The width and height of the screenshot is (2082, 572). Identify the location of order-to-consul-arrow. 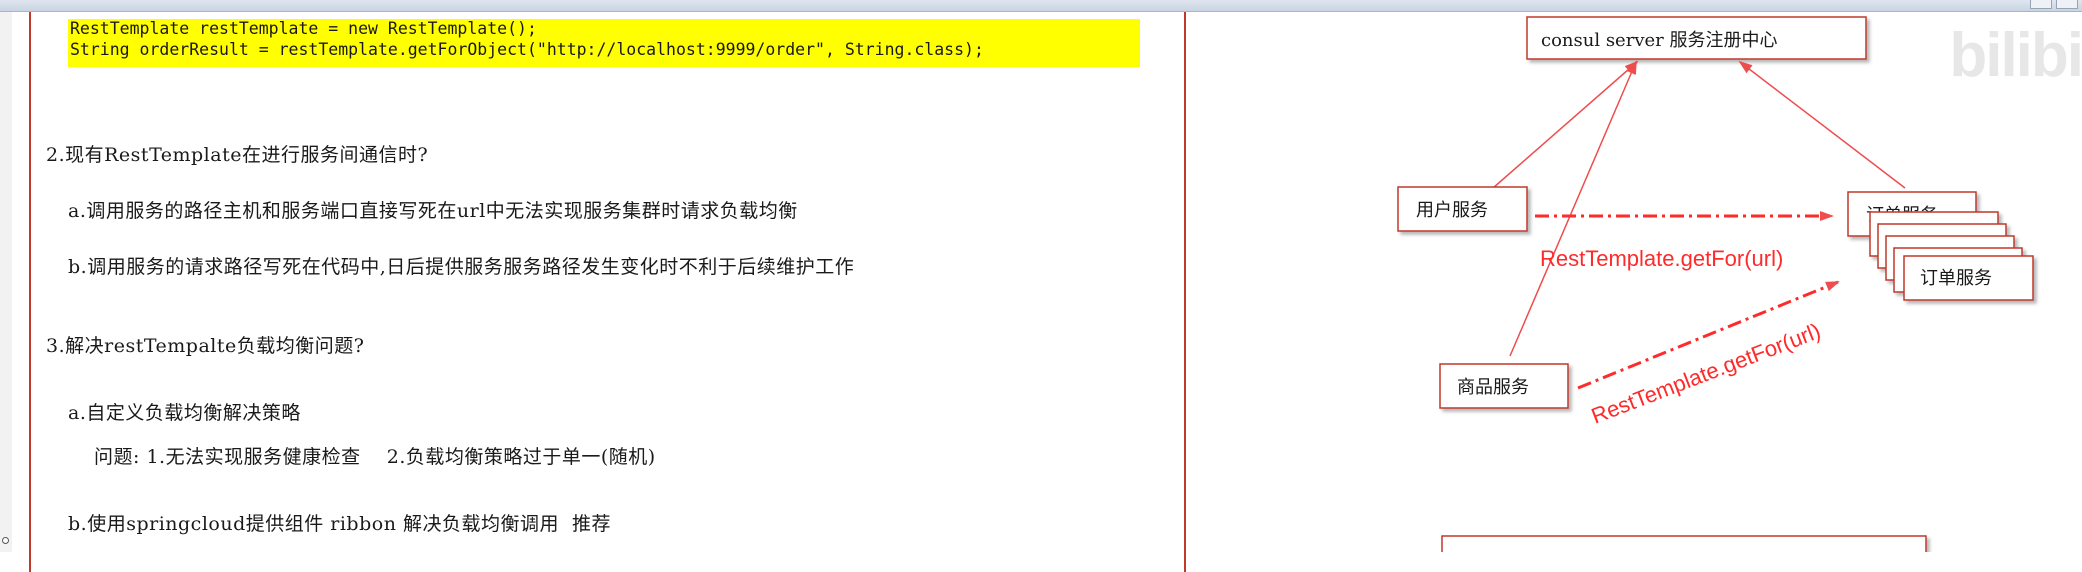
(1822, 124).